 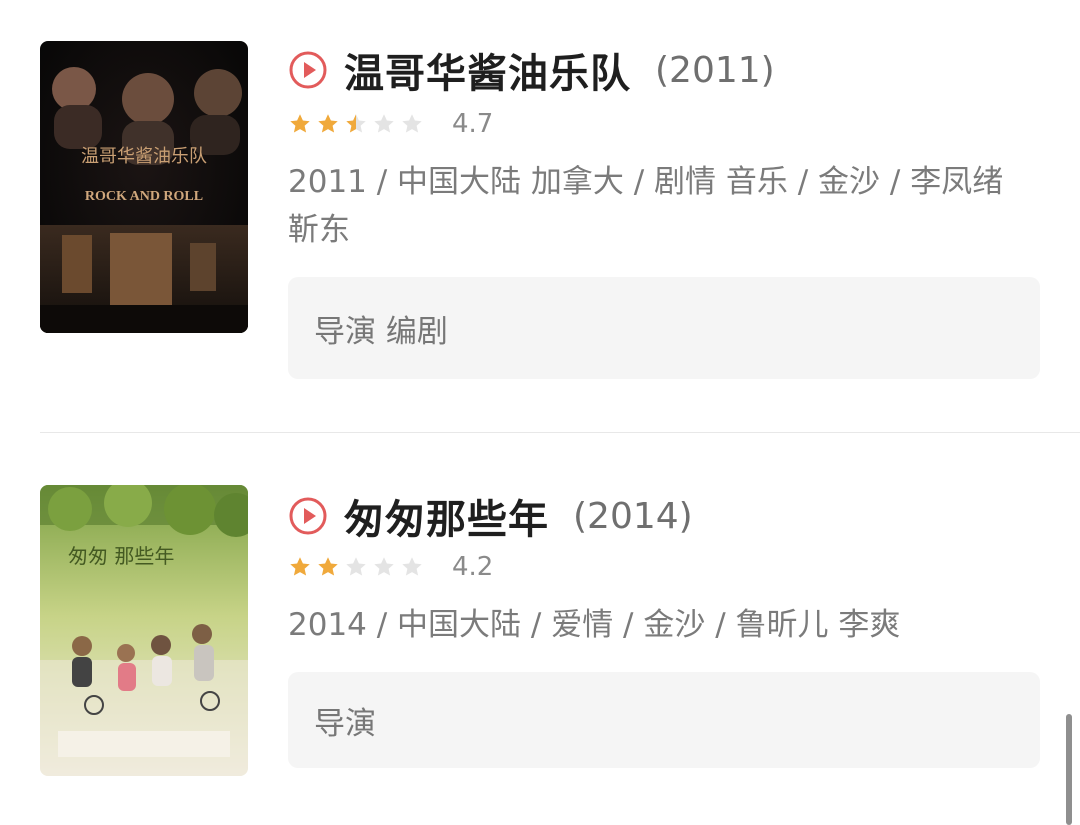 I want to click on movie-rating: 4.2, so click(x=390, y=567).